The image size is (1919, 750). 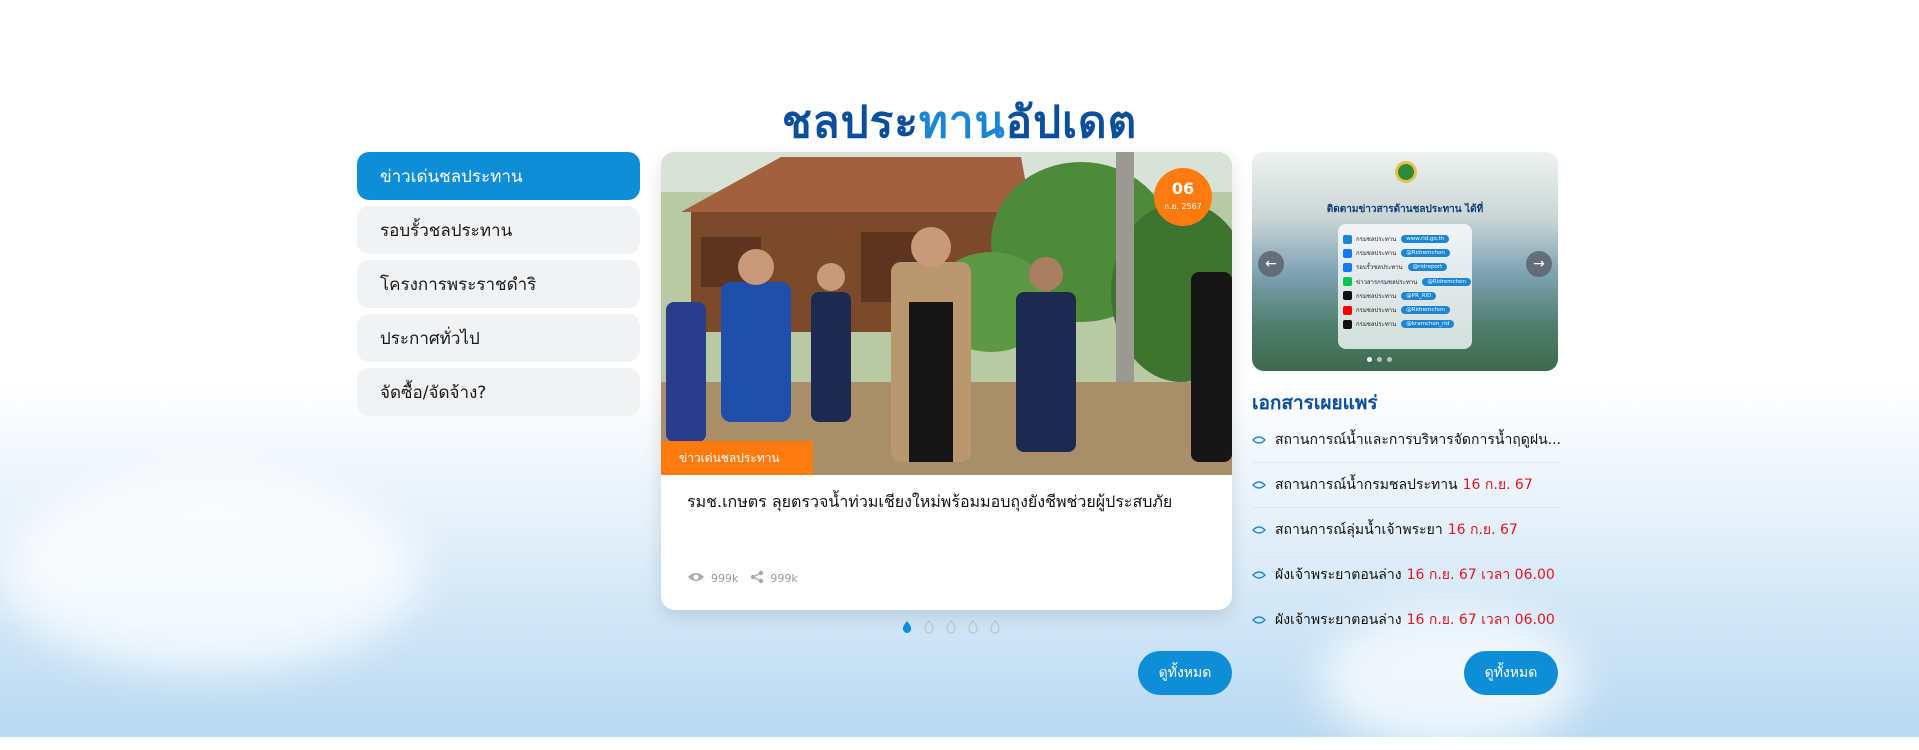 I want to click on carousel-pagination, so click(x=951, y=627).